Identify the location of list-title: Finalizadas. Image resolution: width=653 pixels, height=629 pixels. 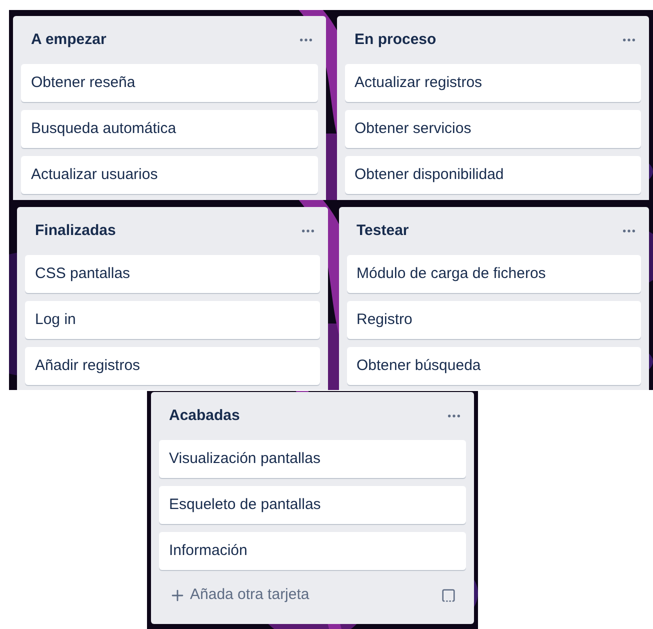
(75, 230).